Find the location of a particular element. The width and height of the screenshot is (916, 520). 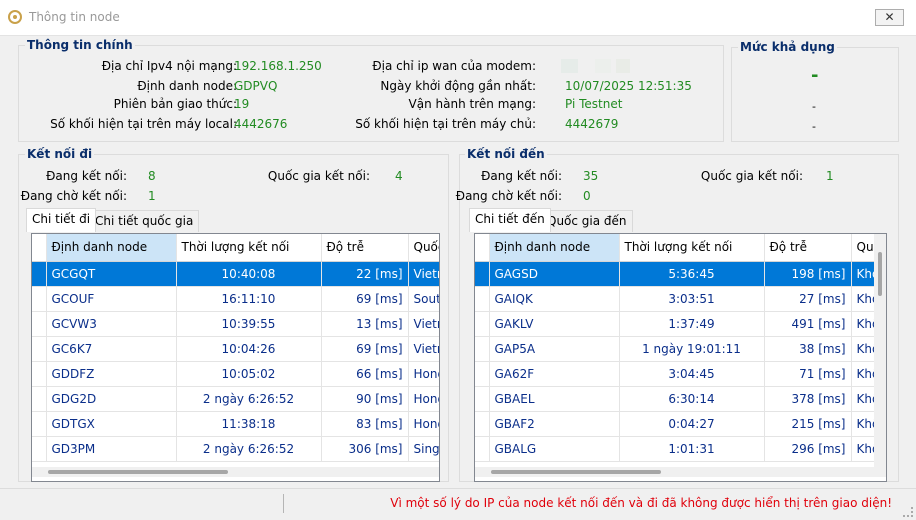

cell-country: Vietna is located at coordinates (423, 349).